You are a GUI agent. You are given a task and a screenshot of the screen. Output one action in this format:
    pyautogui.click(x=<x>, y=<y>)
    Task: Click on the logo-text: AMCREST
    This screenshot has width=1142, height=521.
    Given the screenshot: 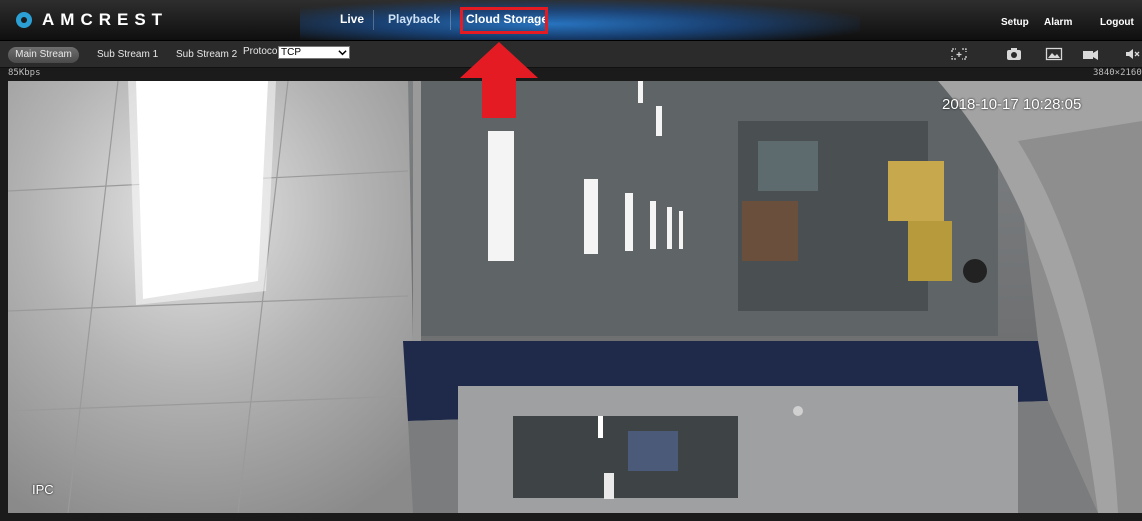 What is the action you would take?
    pyautogui.click(x=105, y=19)
    